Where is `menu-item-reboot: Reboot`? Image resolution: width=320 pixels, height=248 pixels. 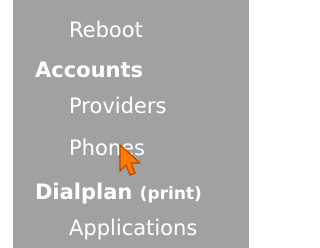 menu-item-reboot: Reboot is located at coordinates (106, 30).